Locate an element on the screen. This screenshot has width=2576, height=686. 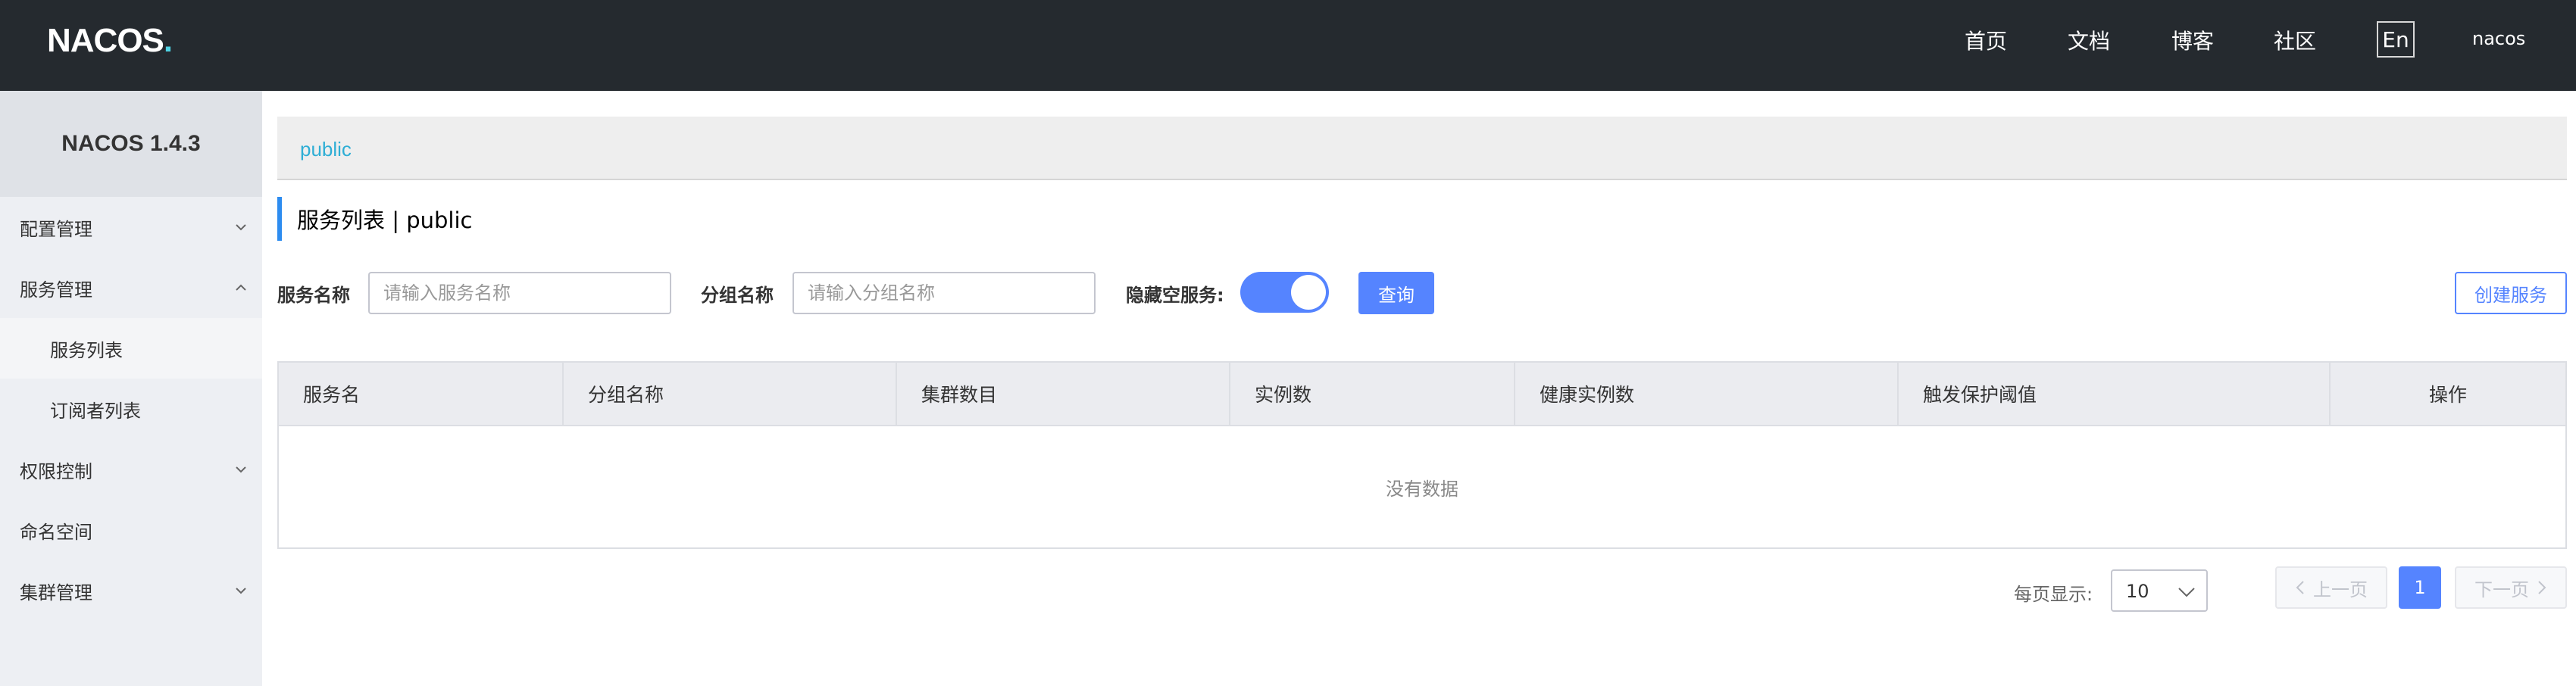
next-page-label: 下一页 is located at coordinates (2501, 589).